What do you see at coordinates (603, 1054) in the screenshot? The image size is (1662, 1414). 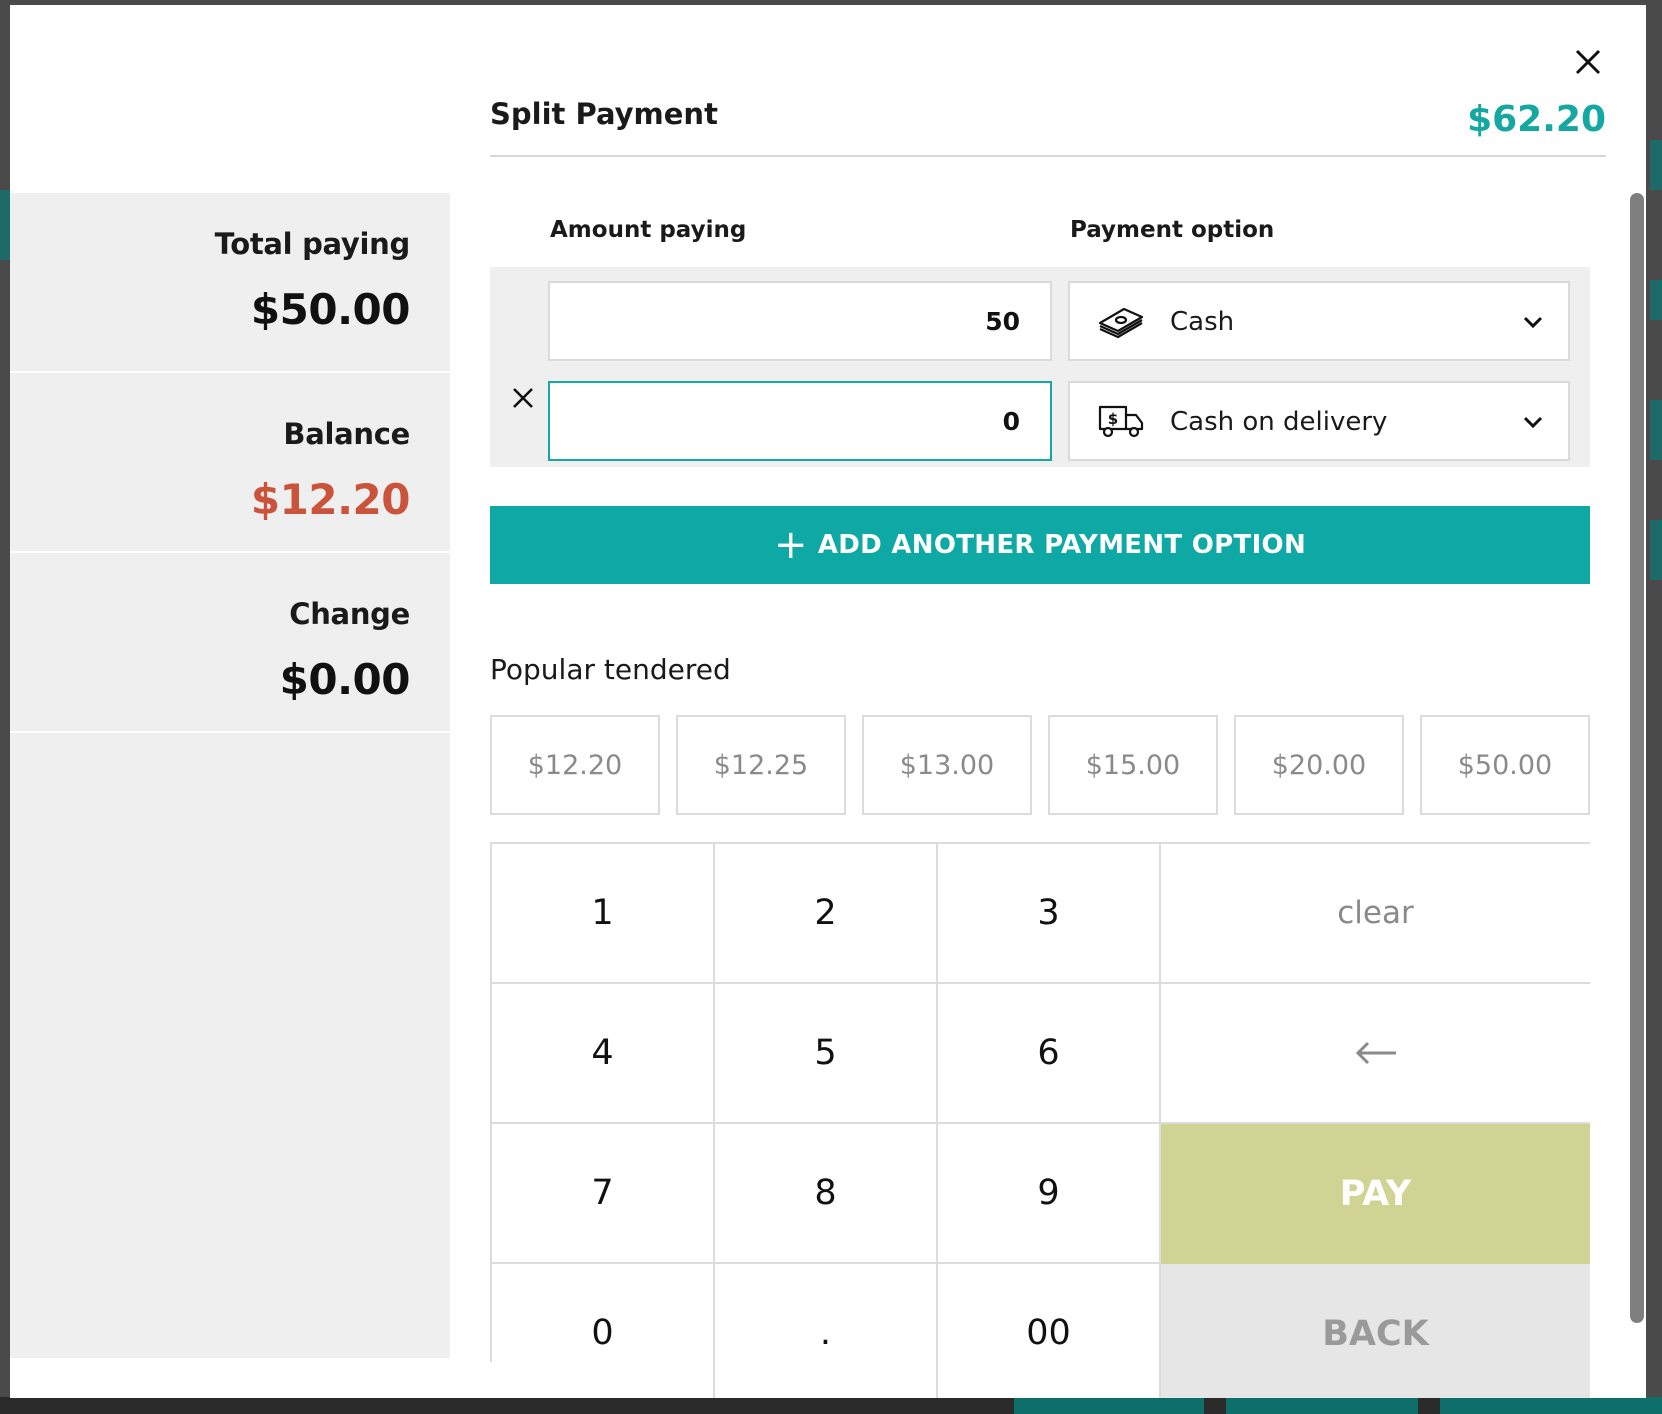 I see `key-4: 4` at bounding box center [603, 1054].